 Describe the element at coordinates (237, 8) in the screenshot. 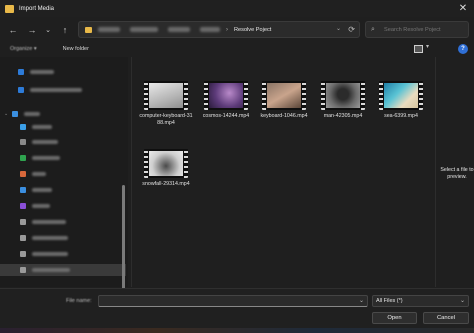

I see `title-bar: Import Media ✕` at that location.